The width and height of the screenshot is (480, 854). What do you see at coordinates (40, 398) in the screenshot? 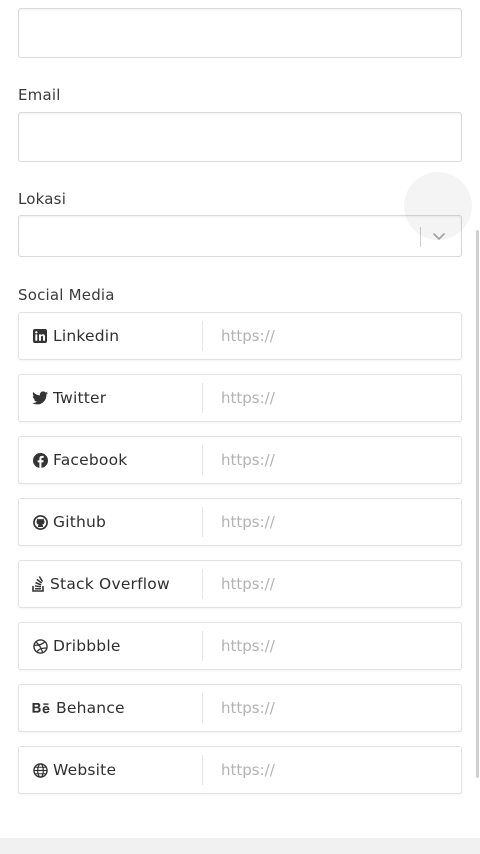
I see `twitter-icon` at bounding box center [40, 398].